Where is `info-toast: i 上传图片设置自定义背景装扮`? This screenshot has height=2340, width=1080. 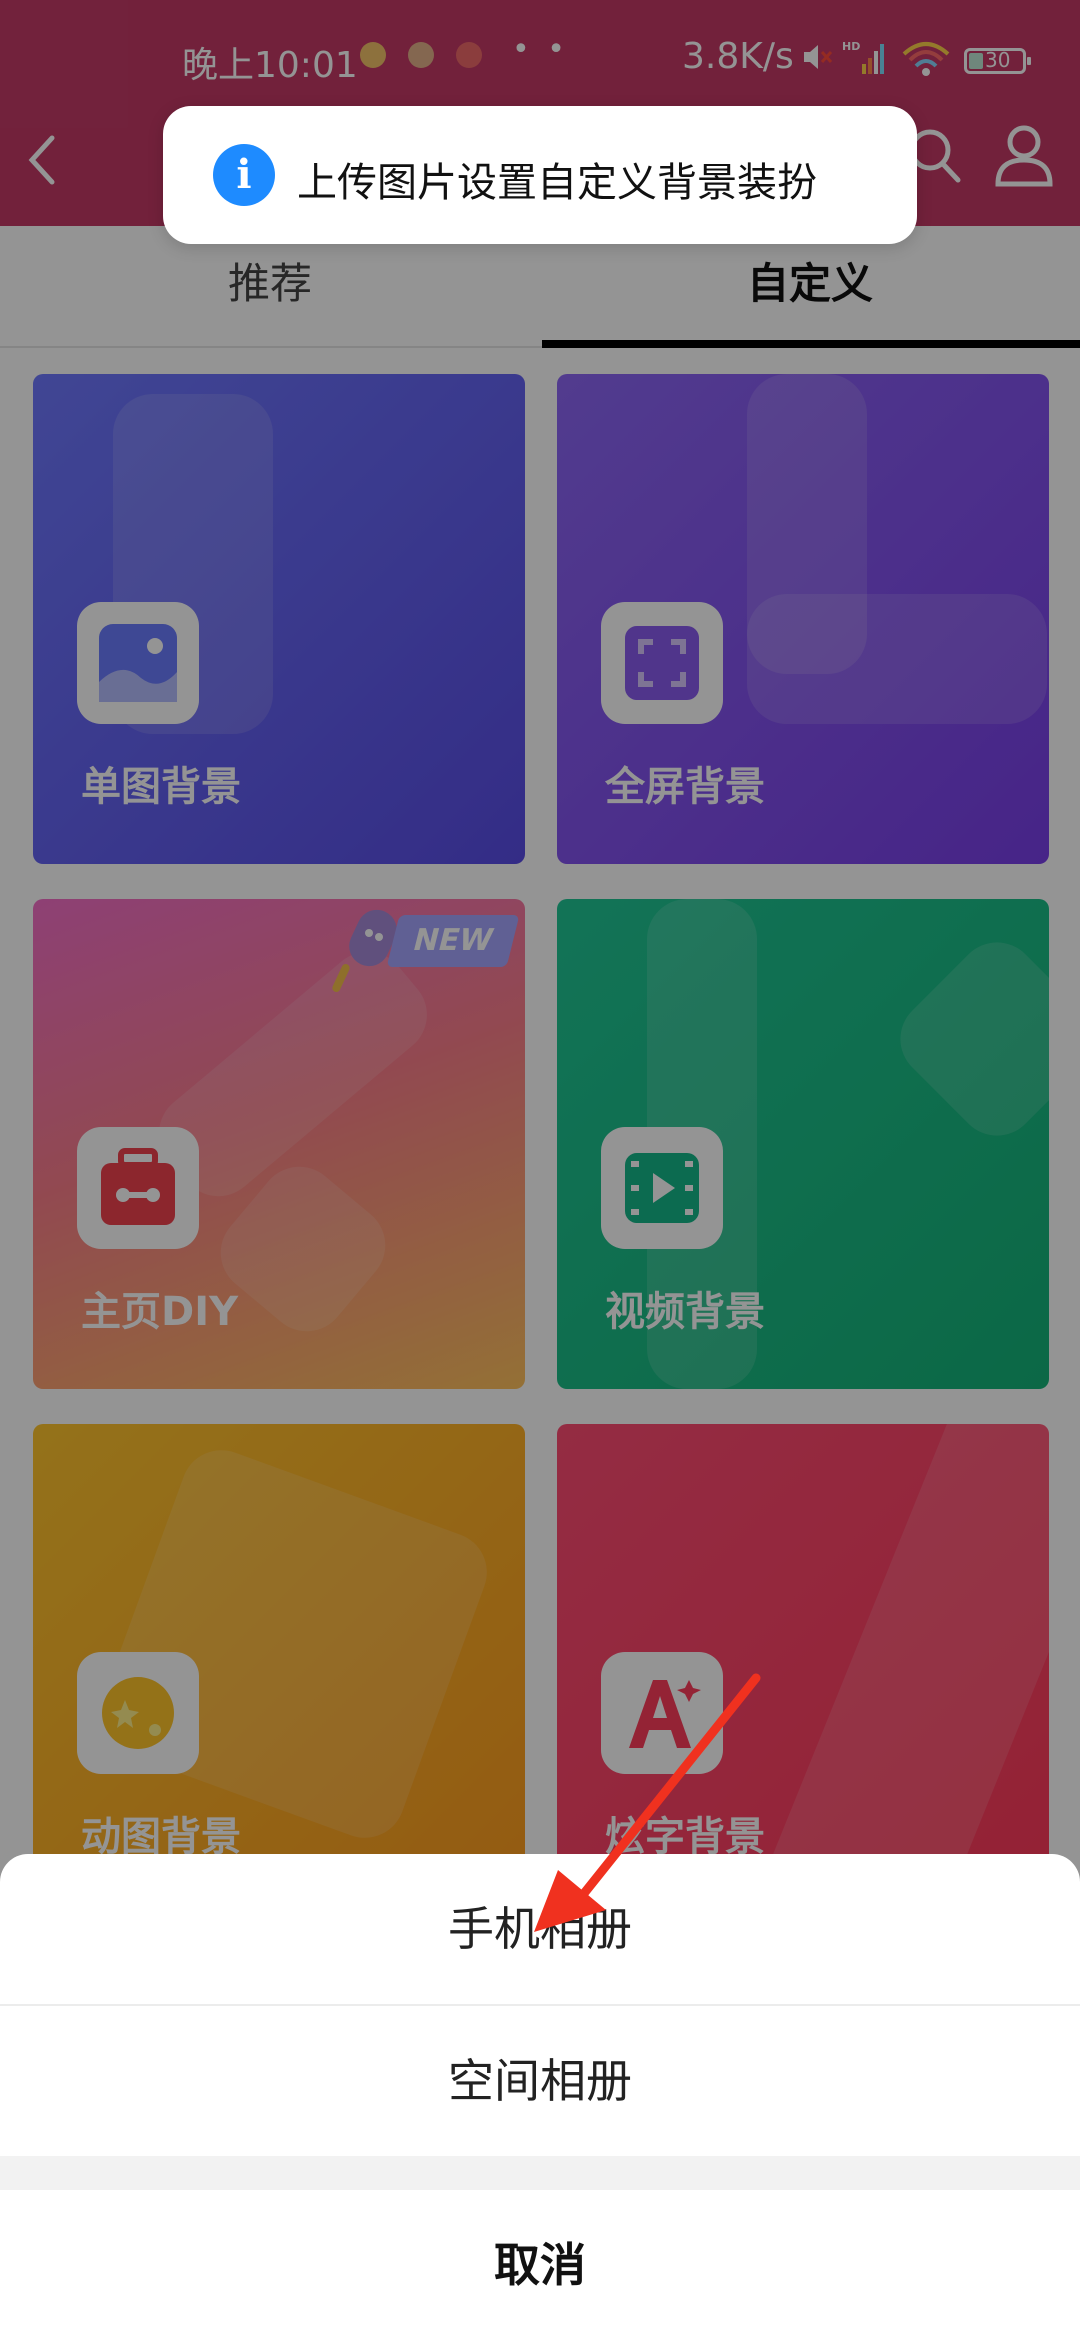
info-toast: i 上传图片设置自定义背景装扮 is located at coordinates (540, 175).